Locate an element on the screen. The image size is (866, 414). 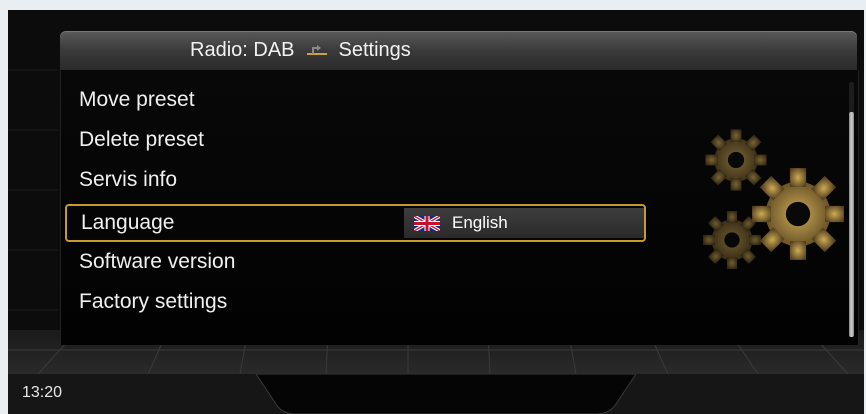
gears-icon is located at coordinates (773, 199).